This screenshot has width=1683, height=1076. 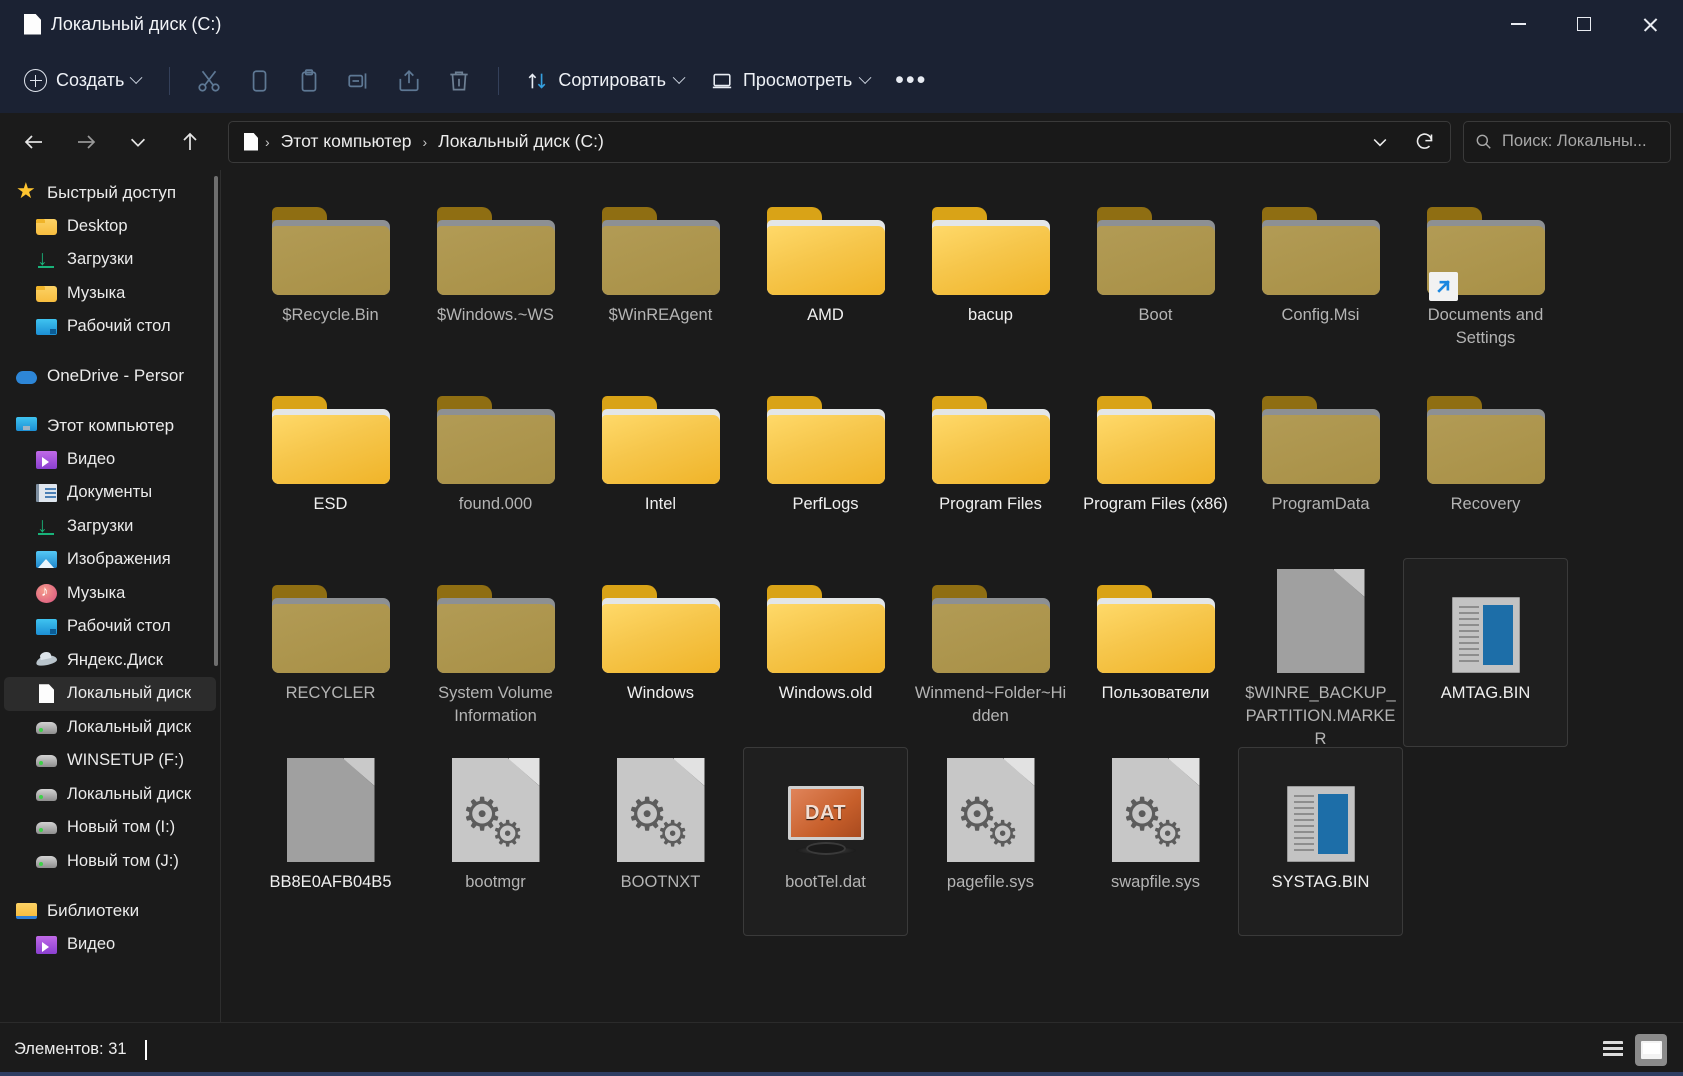 I want to click on file-item: AMTAG.BIN, so click(x=1485, y=652).